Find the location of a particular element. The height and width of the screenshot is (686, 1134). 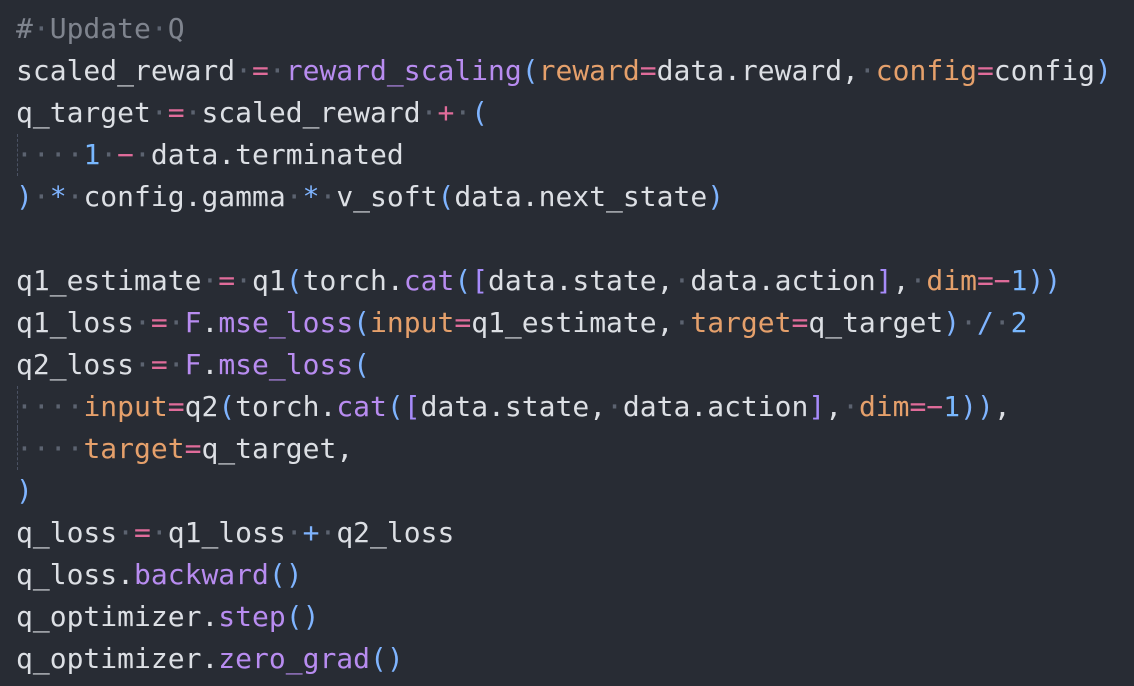

code-line: q_loss·=·q1_loss·+·q2_loss is located at coordinates (567, 533).